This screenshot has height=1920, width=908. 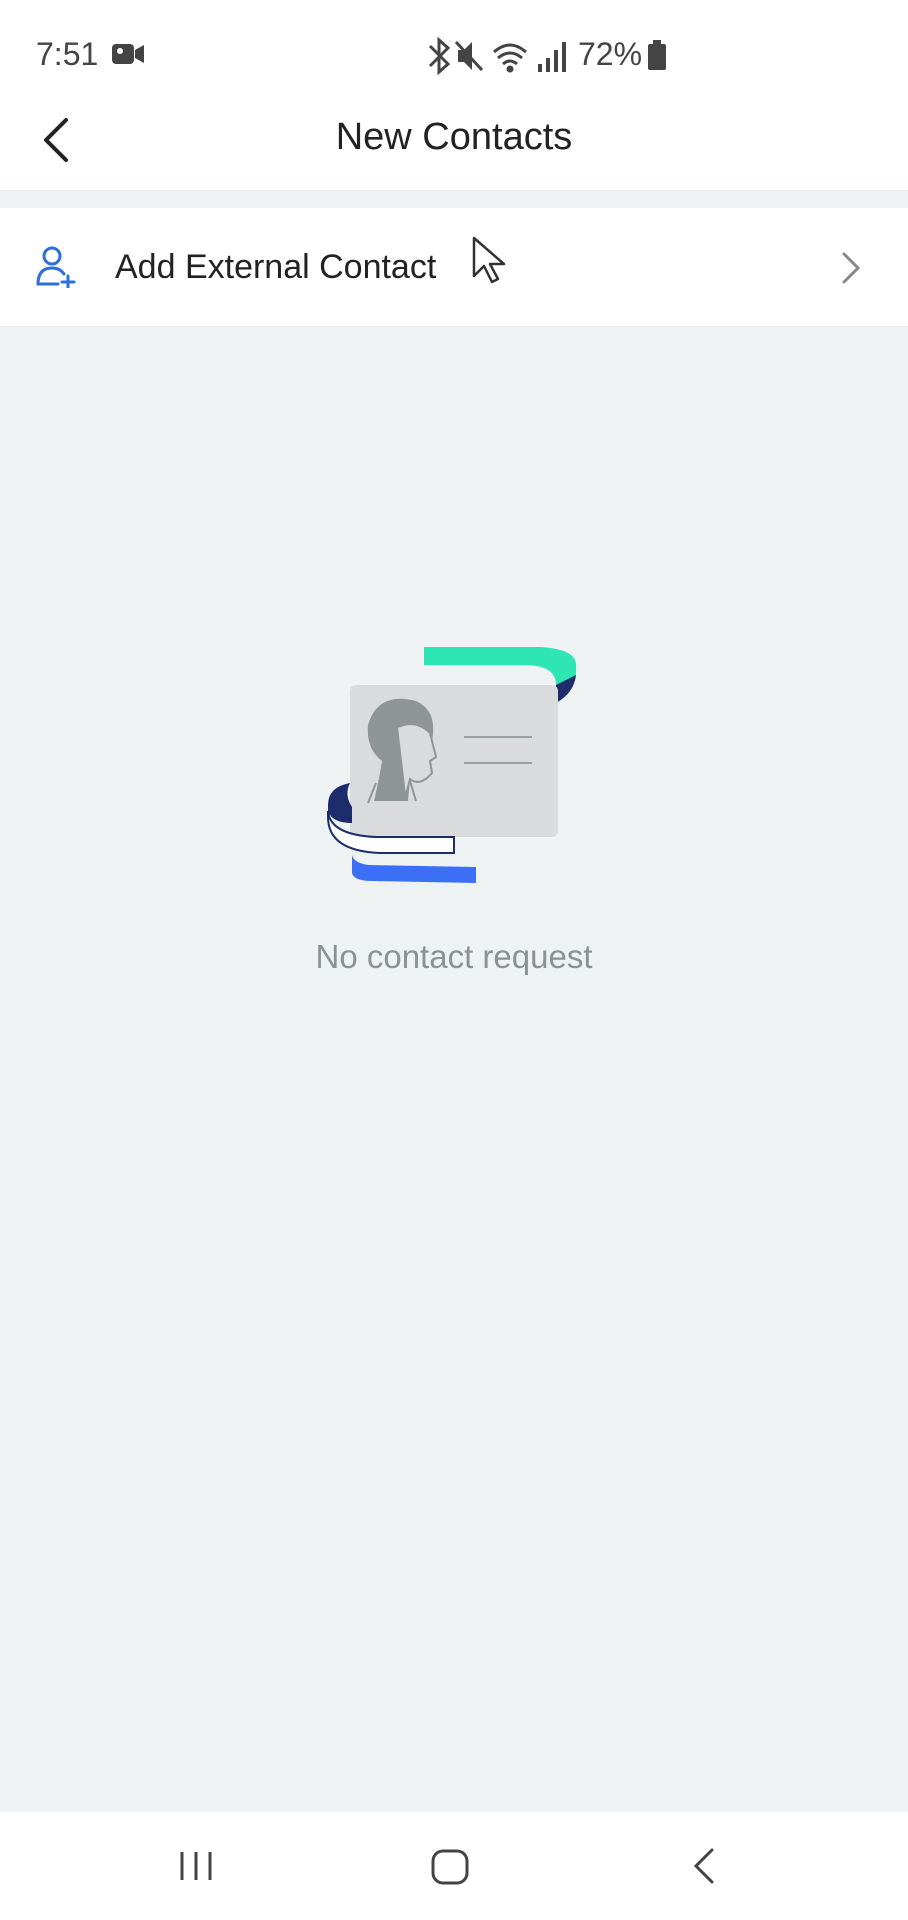 What do you see at coordinates (128, 54) in the screenshot?
I see `video-camera-icon` at bounding box center [128, 54].